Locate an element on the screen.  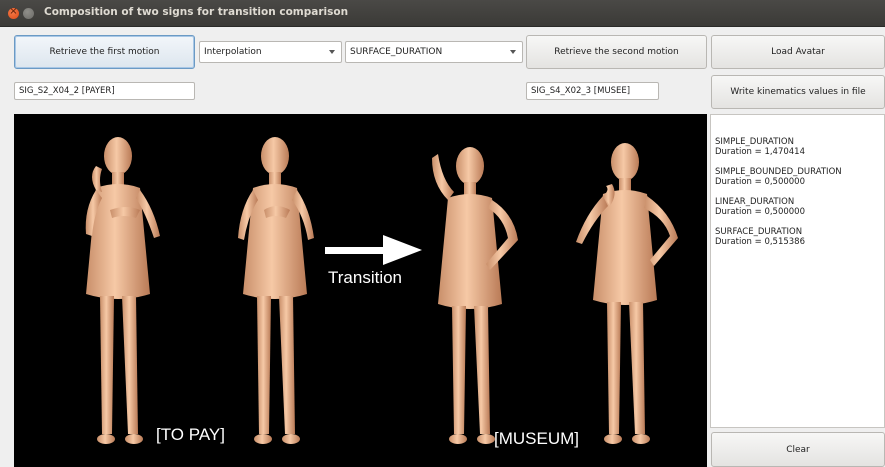
close-icon: × is located at coordinates (13, 12).